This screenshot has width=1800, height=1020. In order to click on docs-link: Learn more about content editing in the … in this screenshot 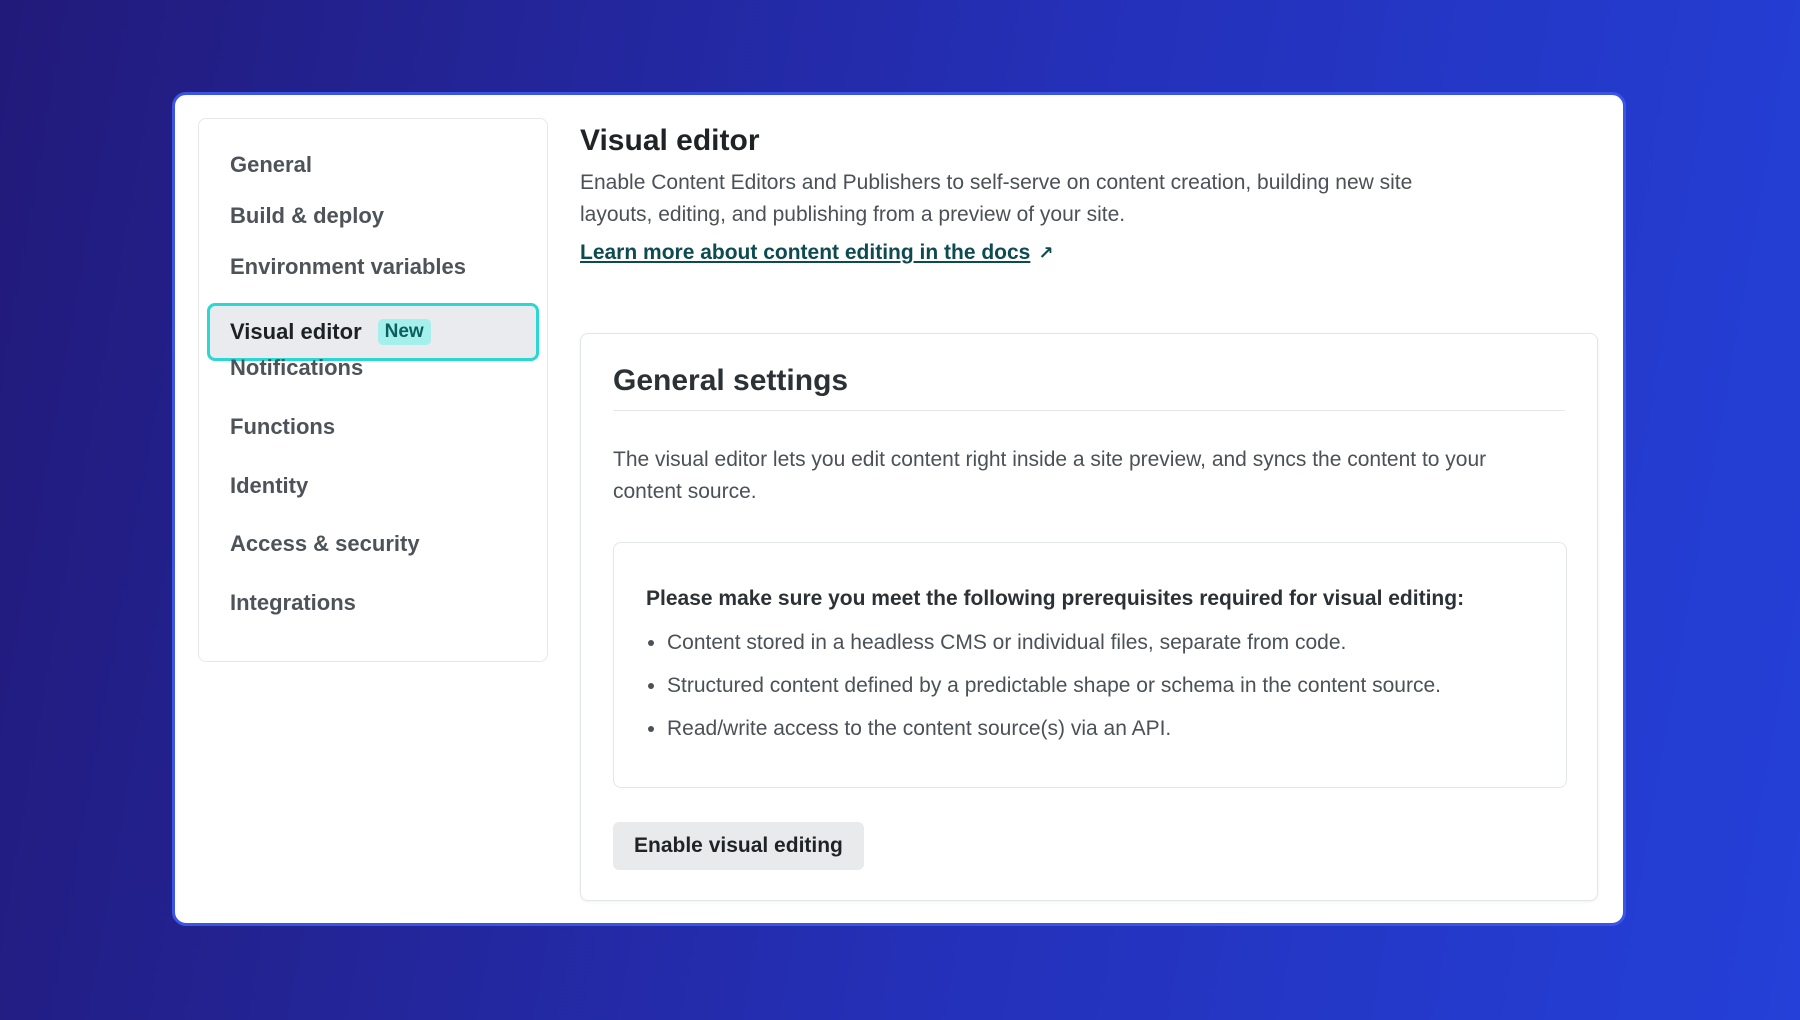, I will do `click(816, 253)`.